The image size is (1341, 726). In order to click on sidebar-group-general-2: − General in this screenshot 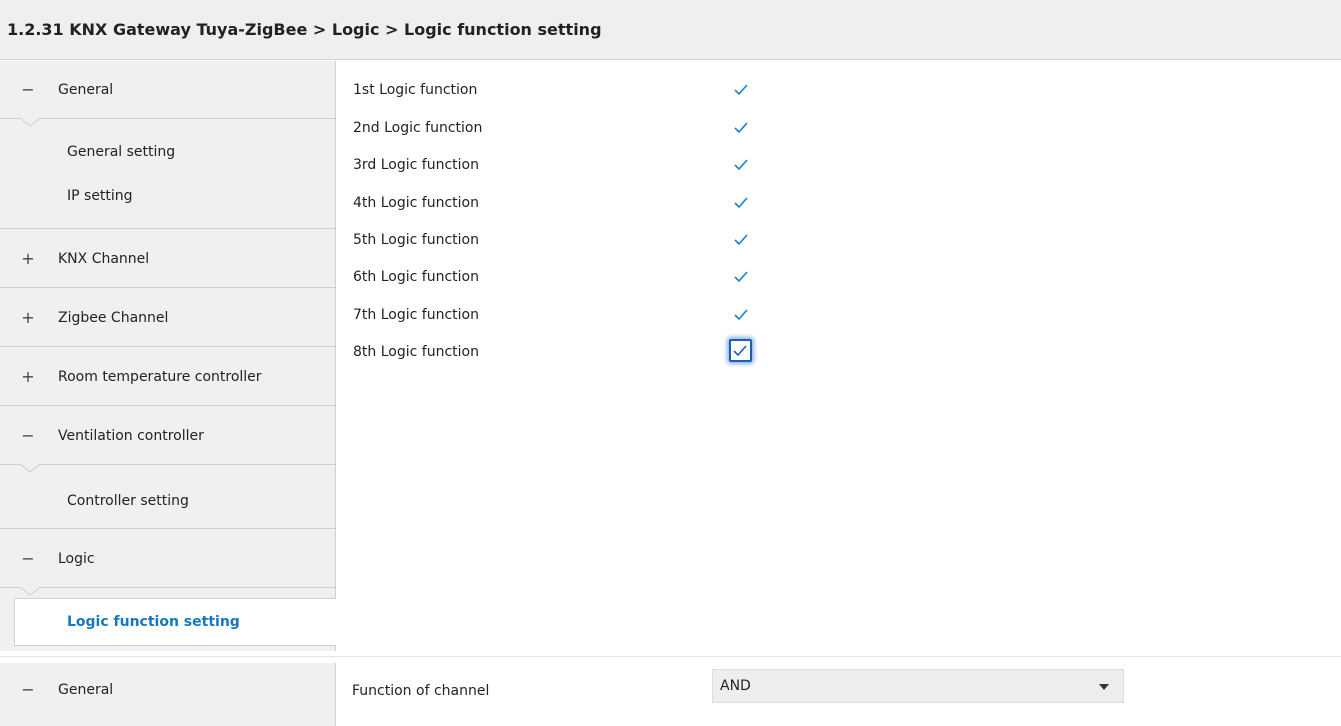, I will do `click(168, 694)`.